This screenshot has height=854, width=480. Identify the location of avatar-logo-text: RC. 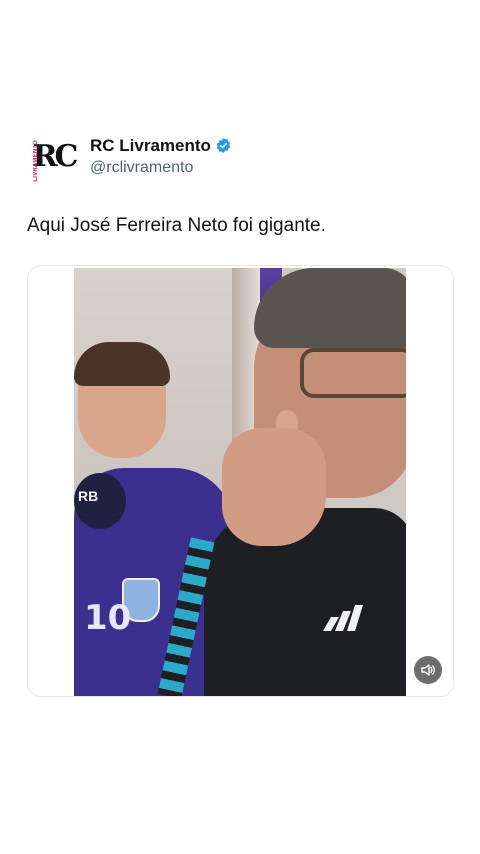
(55, 156).